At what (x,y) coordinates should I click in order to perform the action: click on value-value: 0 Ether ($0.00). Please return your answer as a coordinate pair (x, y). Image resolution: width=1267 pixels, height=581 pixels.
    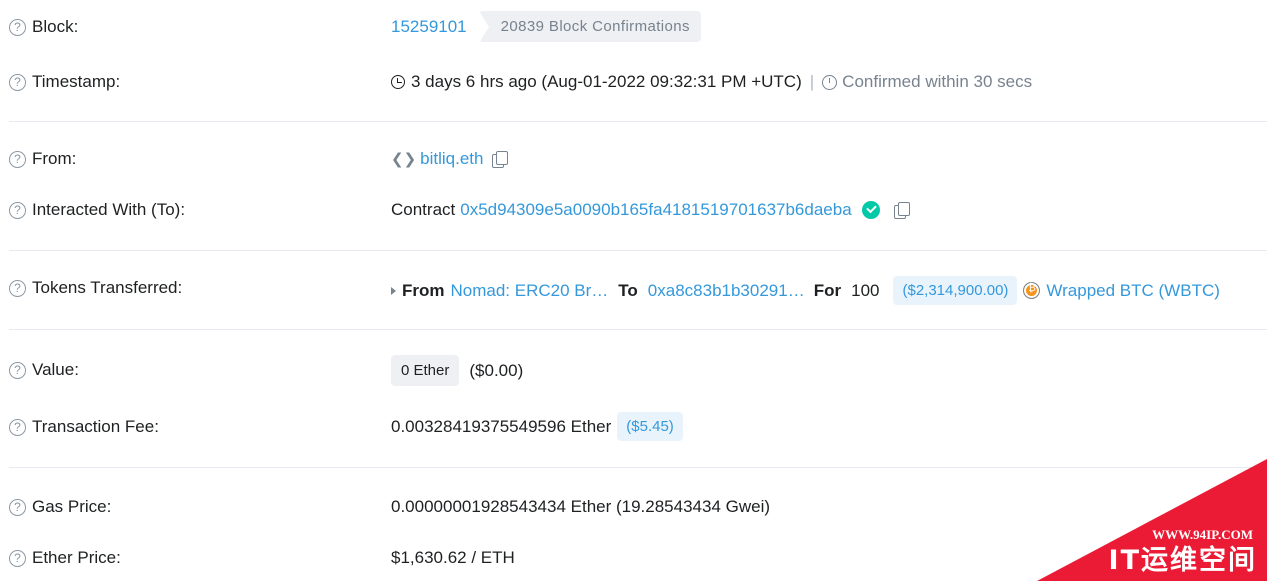
    Looking at the image, I should click on (457, 370).